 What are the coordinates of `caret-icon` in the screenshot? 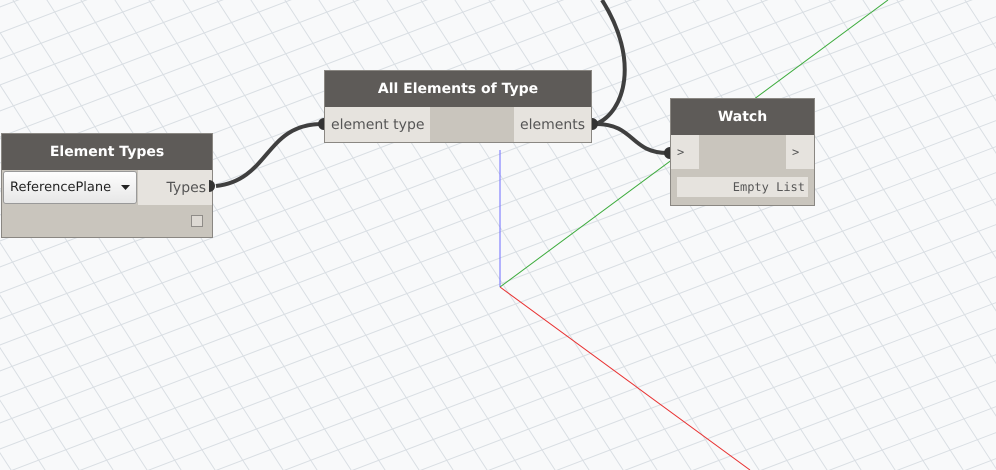 It's located at (125, 187).